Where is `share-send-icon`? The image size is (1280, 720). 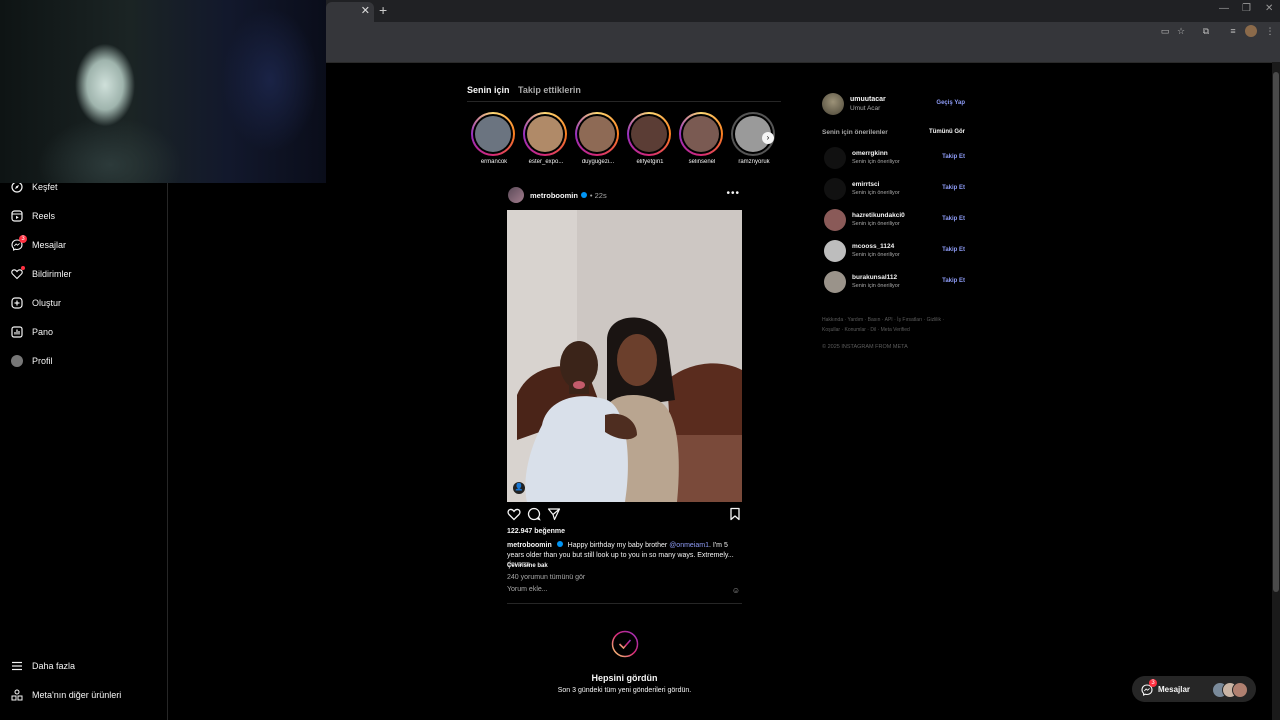 share-send-icon is located at coordinates (554, 514).